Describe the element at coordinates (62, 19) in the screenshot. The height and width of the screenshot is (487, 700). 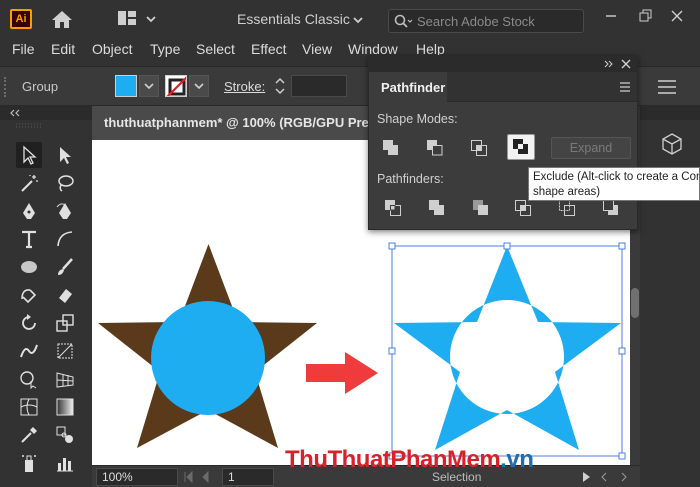
I see `home-icon` at that location.